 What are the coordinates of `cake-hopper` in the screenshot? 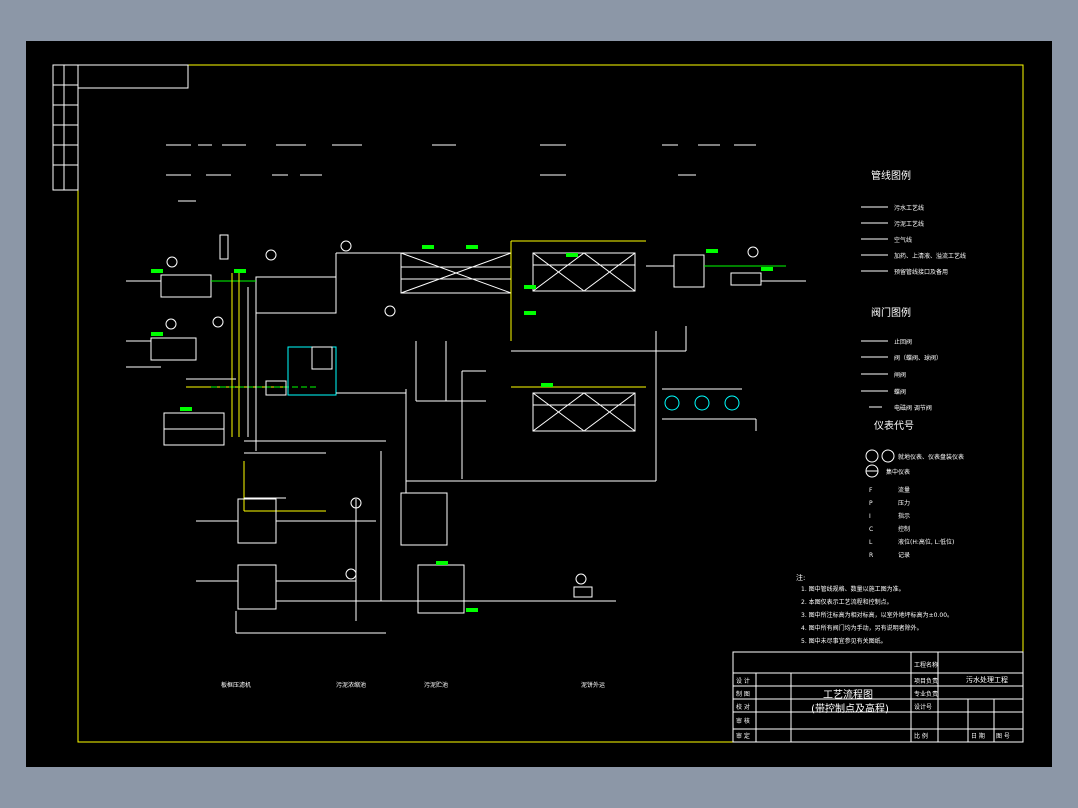 It's located at (583, 592).